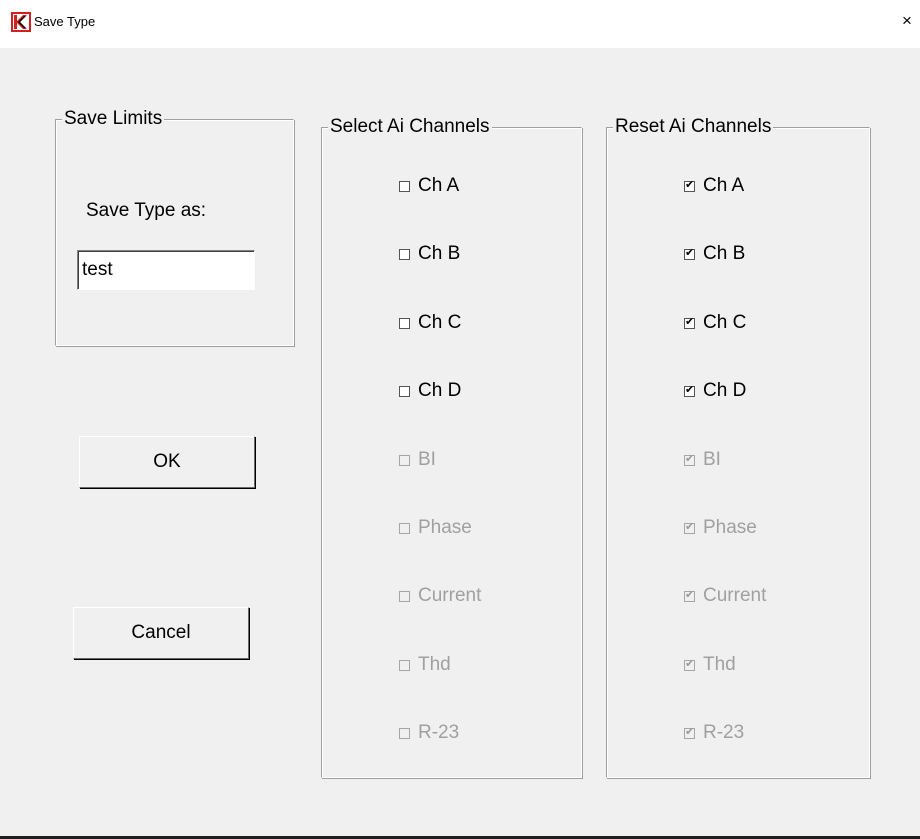 This screenshot has height=839, width=920. I want to click on select-channels-checkbox-ch-d: Ch D, so click(430, 391).